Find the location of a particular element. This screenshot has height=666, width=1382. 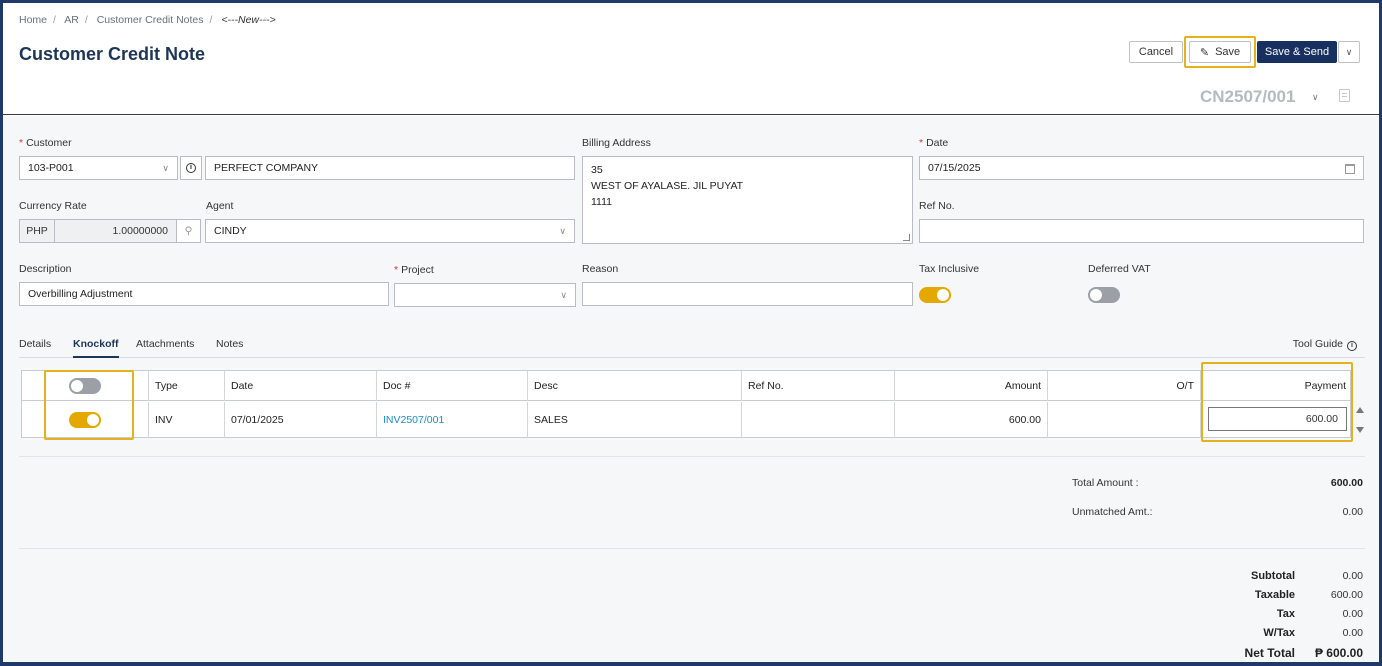

ref-no-field is located at coordinates (1141, 231).